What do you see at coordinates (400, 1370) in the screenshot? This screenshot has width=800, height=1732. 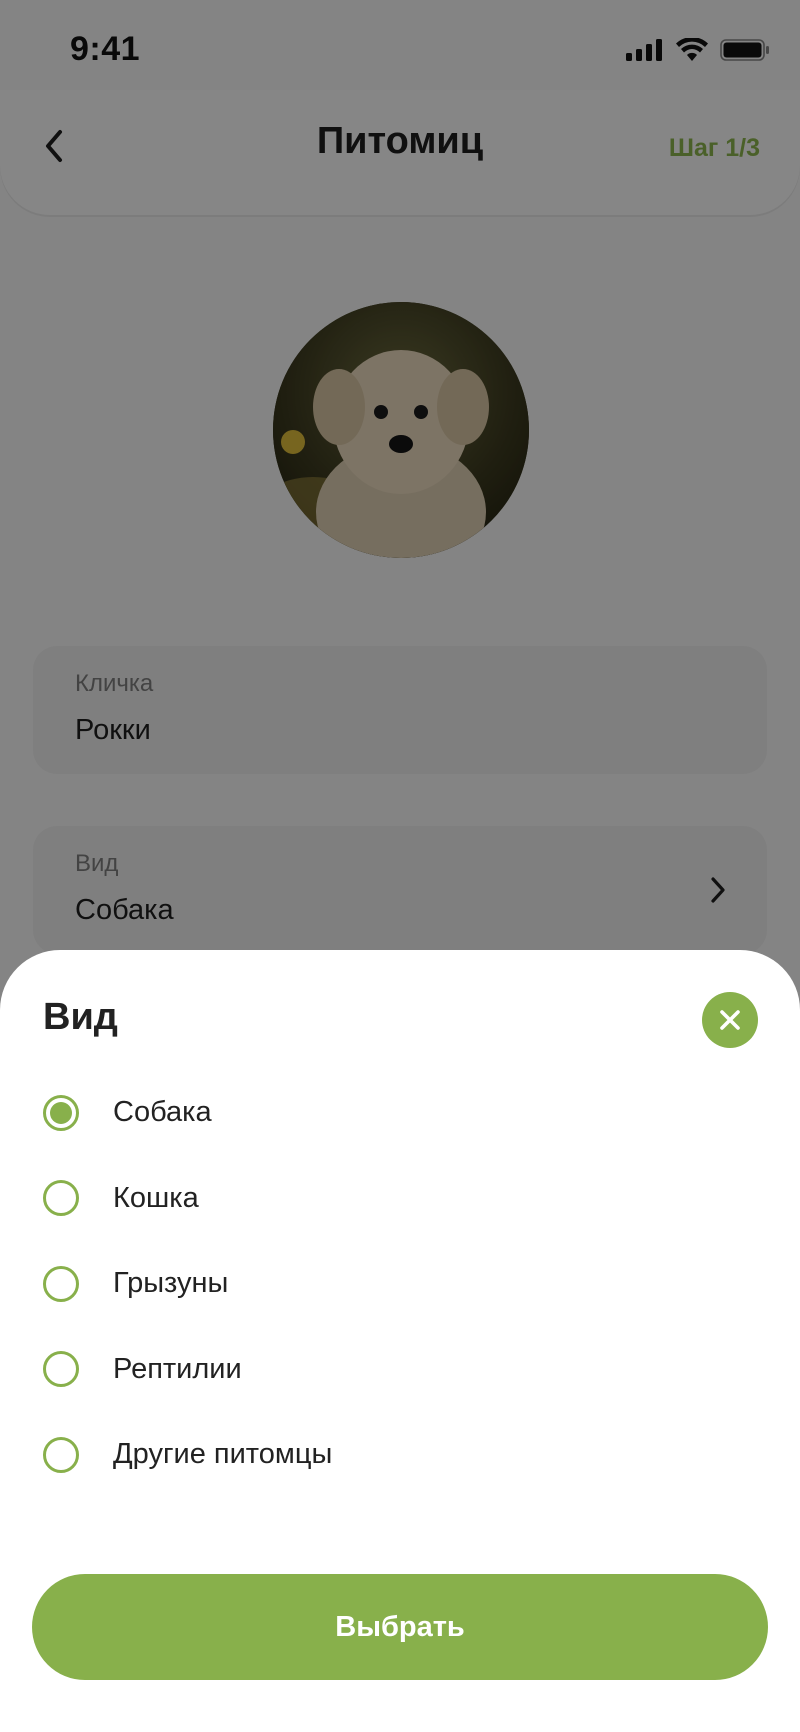 I see `option-reptiles: Рептилии` at bounding box center [400, 1370].